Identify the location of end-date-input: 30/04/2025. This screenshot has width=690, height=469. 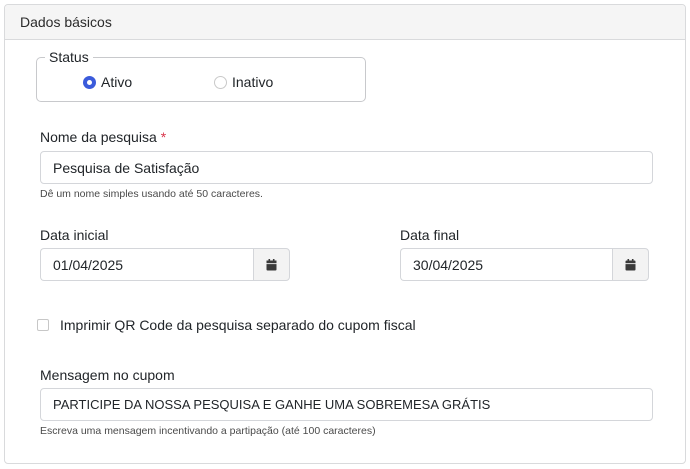
(506, 264).